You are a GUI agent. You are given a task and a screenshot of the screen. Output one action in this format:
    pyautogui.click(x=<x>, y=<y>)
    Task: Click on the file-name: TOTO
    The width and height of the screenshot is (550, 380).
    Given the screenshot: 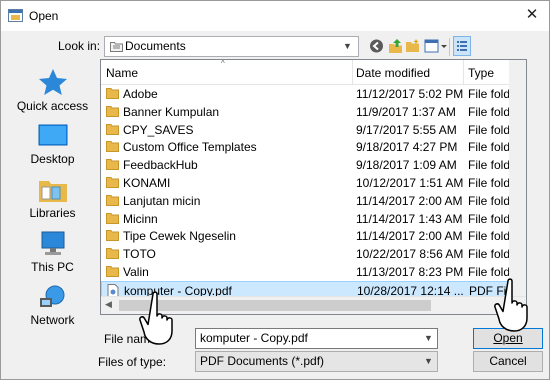 What is the action you would take?
    pyautogui.click(x=139, y=254)
    